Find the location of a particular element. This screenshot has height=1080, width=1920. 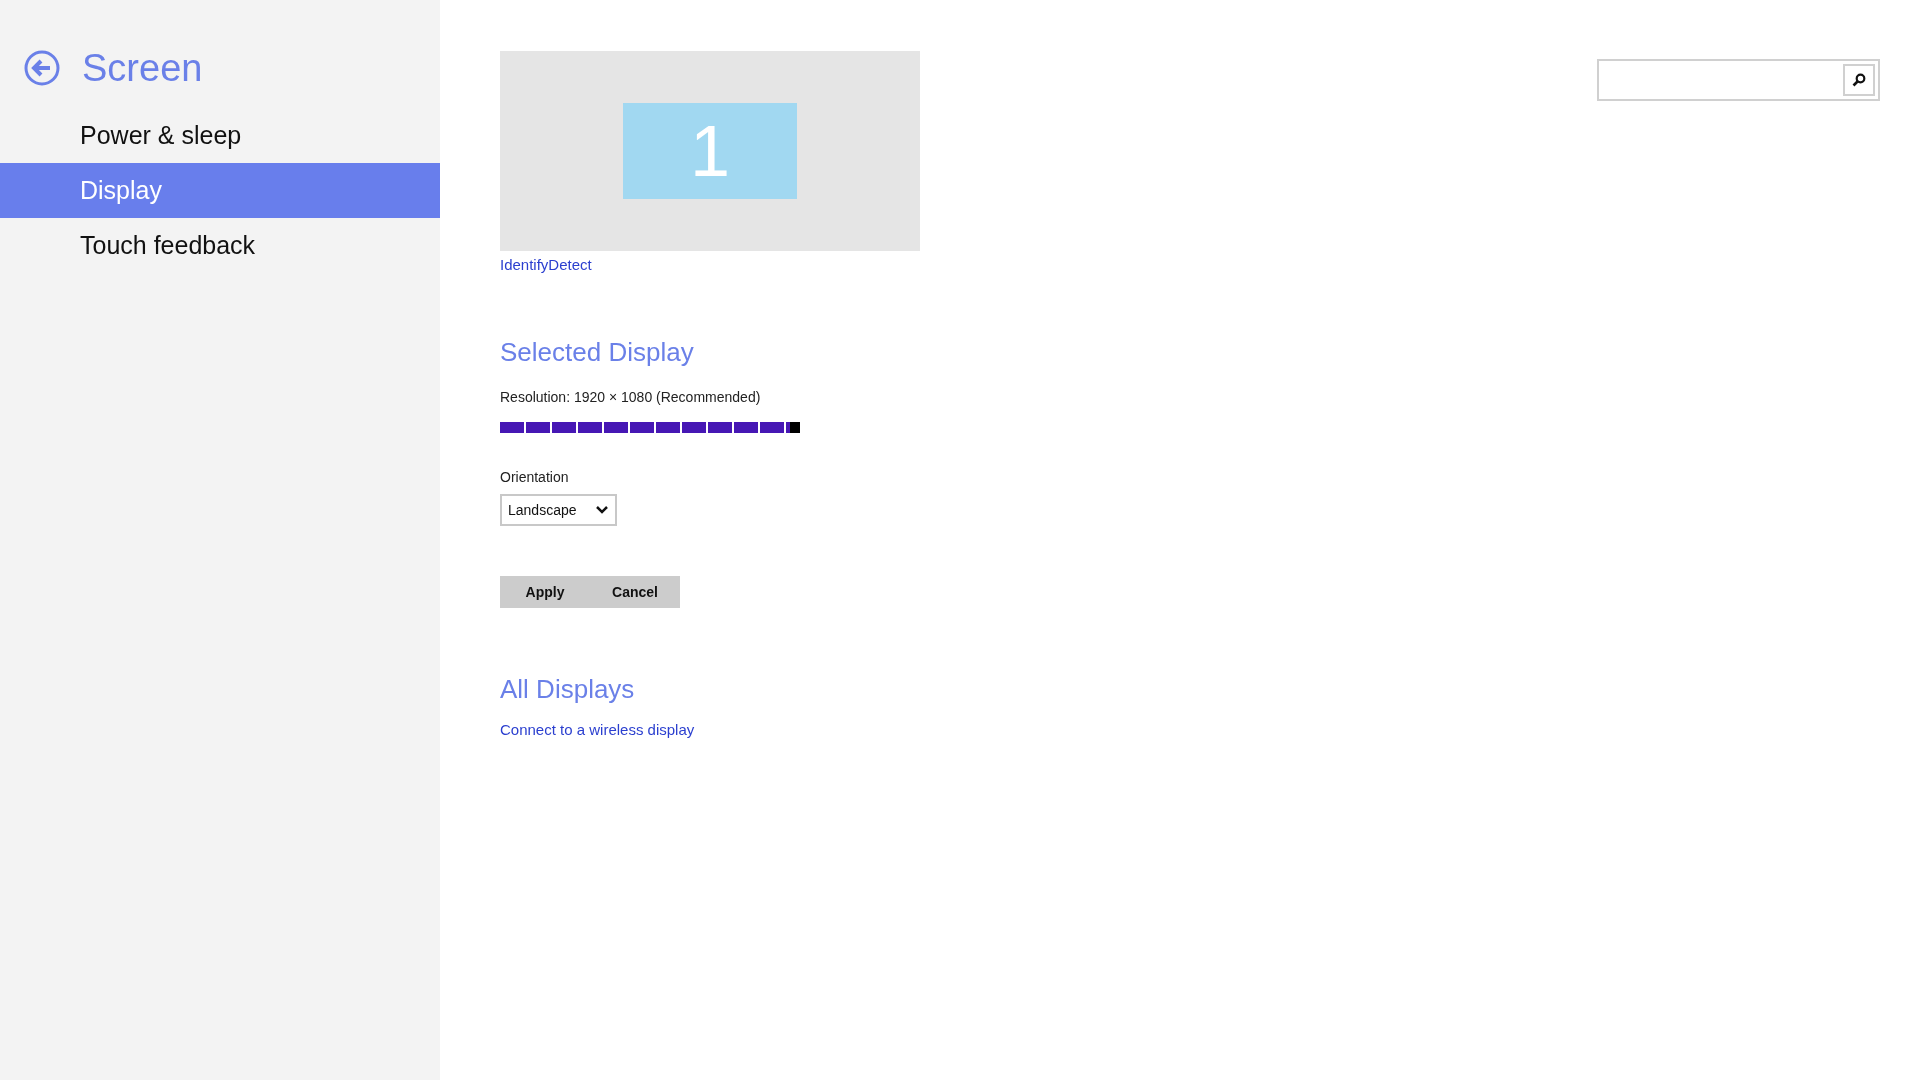

sidebar-item: Power & sleep is located at coordinates (220, 135).